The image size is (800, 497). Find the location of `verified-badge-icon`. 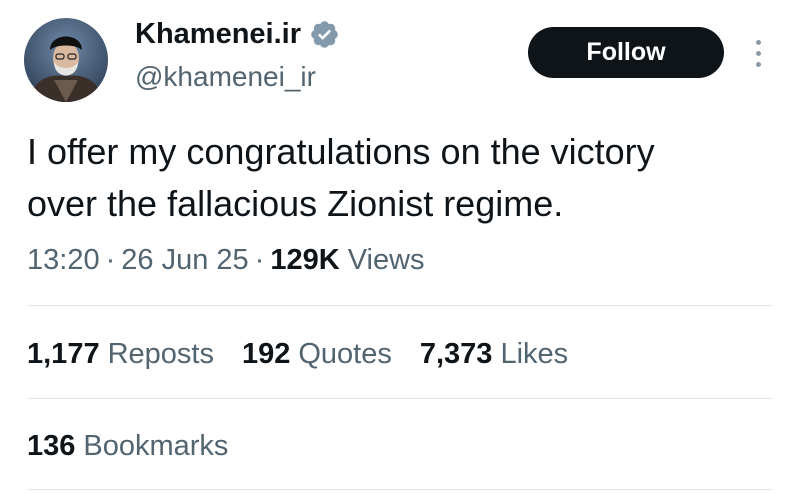

verified-badge-icon is located at coordinates (324, 34).